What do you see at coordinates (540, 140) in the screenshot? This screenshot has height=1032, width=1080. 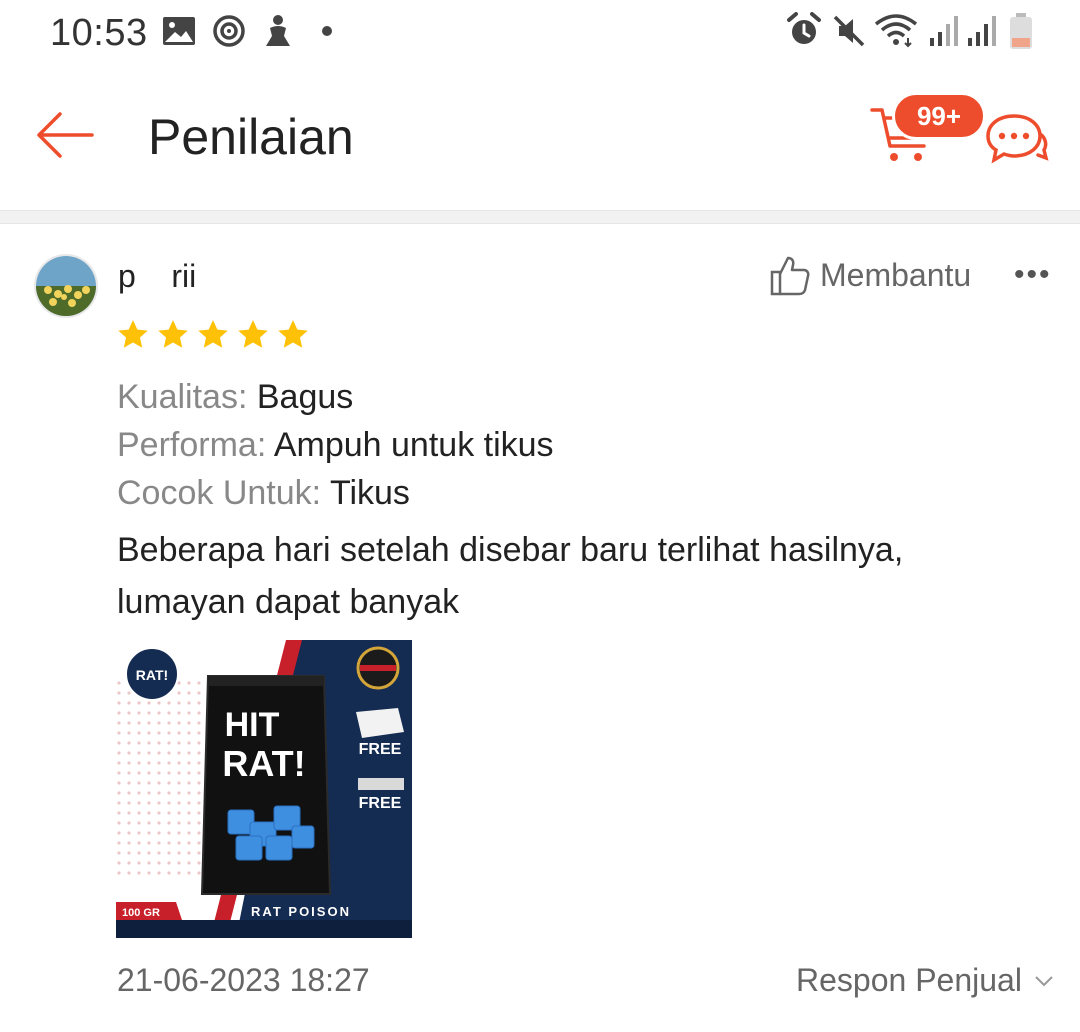 I see `app-header: Penilaian 99+` at bounding box center [540, 140].